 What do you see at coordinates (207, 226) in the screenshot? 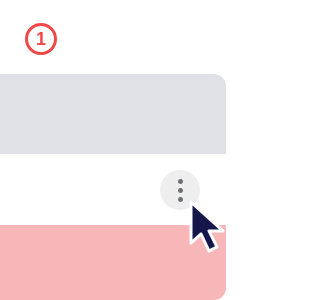
I see `mouse-pointer-icon` at bounding box center [207, 226].